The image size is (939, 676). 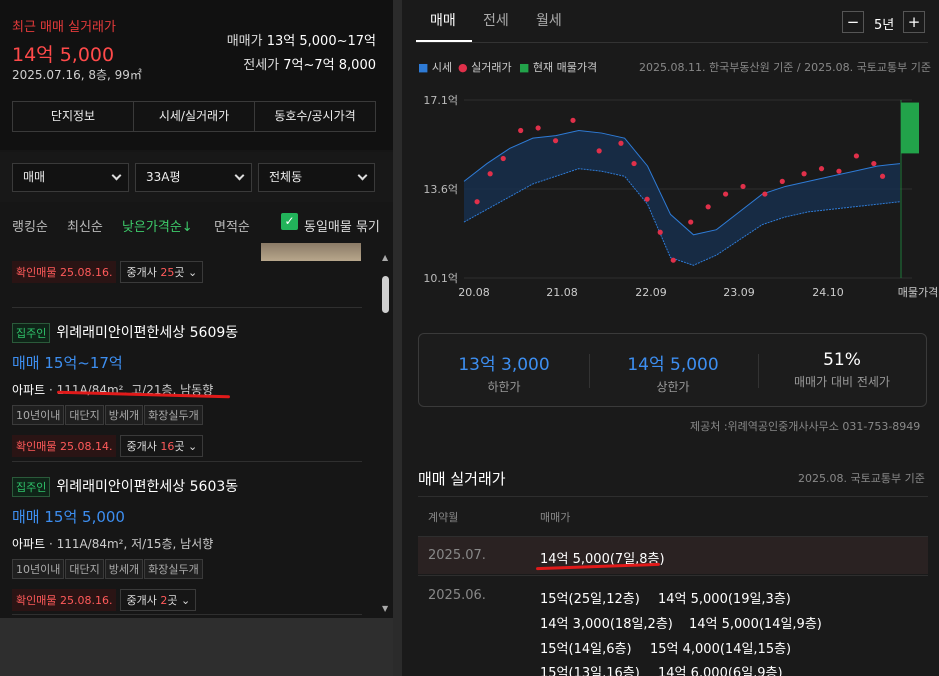 What do you see at coordinates (67, 363) in the screenshot?
I see `listing-price: 매매 15억~17억` at bounding box center [67, 363].